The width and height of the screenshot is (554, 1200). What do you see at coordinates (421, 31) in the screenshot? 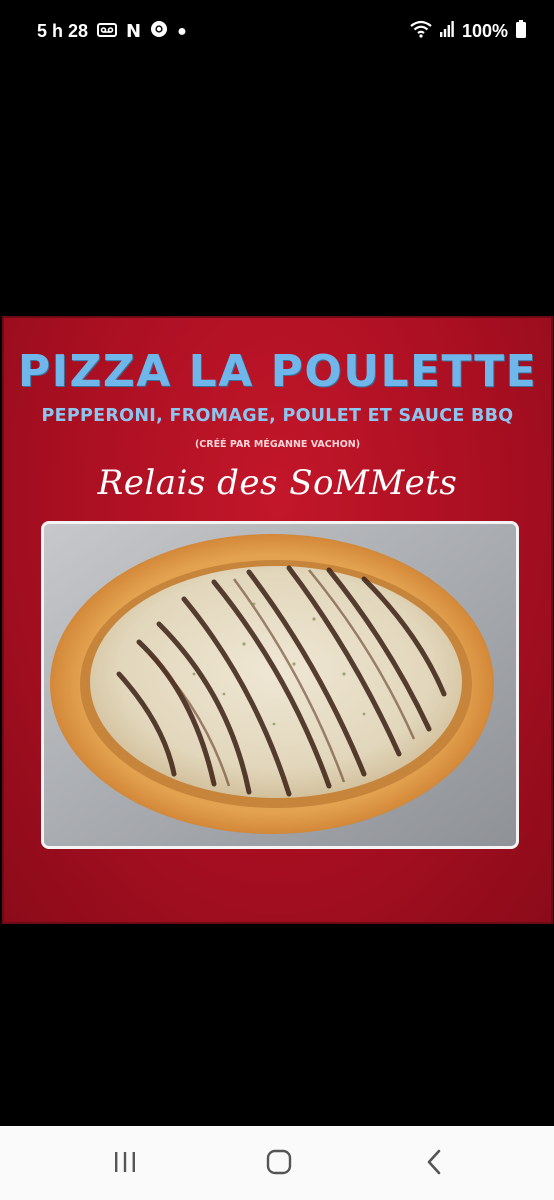
I see `wifi-icon` at bounding box center [421, 31].